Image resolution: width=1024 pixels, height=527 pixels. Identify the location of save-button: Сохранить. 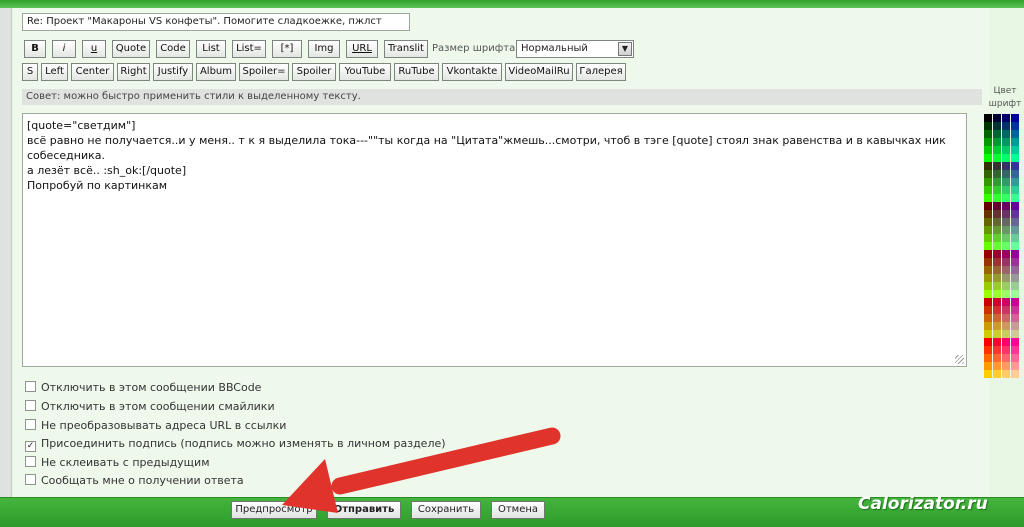
(446, 510).